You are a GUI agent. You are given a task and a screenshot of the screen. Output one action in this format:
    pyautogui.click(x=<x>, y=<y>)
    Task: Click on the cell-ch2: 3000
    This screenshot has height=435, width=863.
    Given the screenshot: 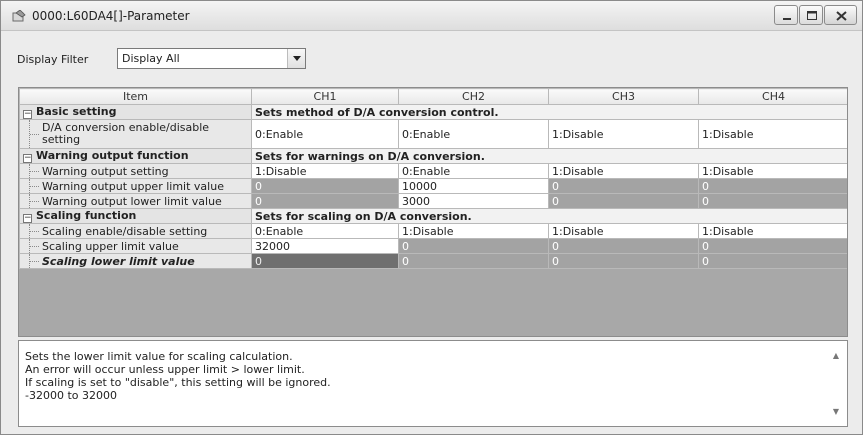 What is the action you would take?
    pyautogui.click(x=473, y=201)
    